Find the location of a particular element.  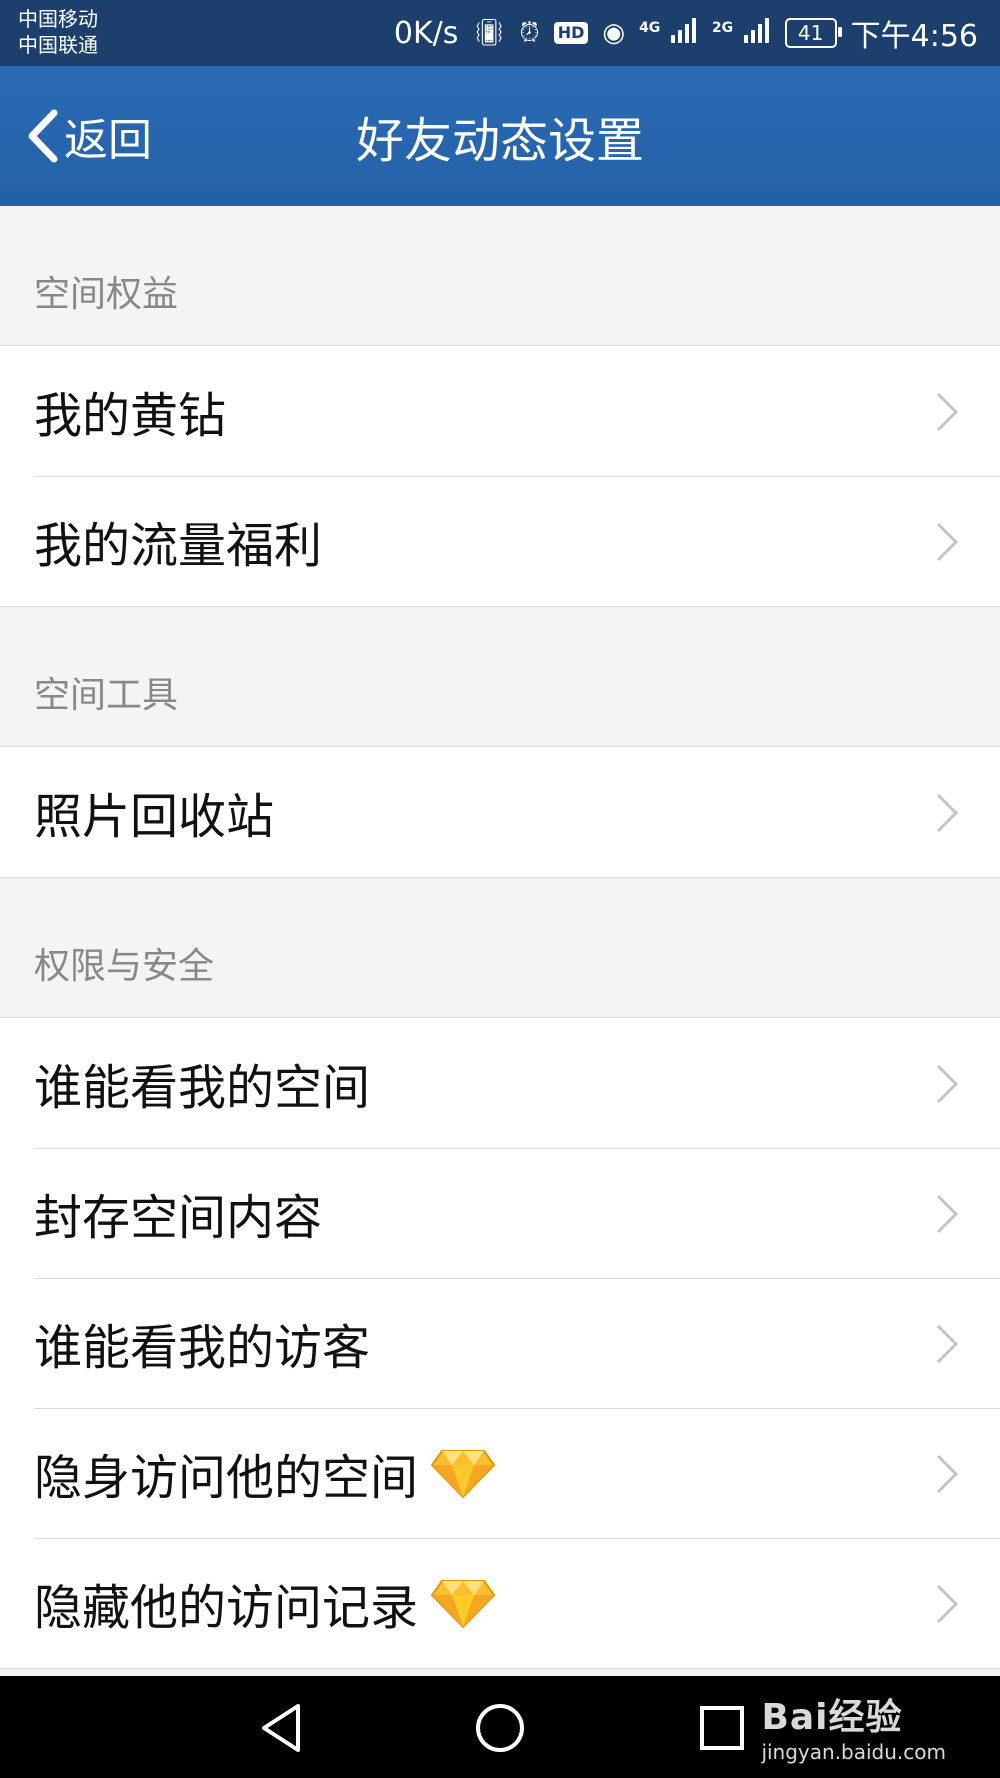

carrier-info: 中国移动 中国联通 is located at coordinates (58, 32).